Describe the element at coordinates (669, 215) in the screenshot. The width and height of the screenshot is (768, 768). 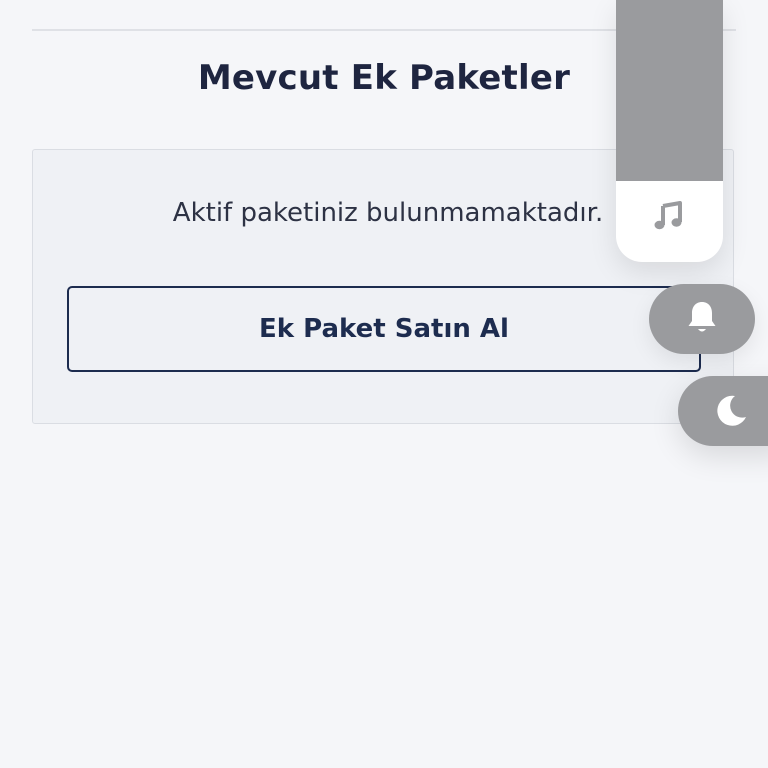
I see `music-note-icon` at that location.